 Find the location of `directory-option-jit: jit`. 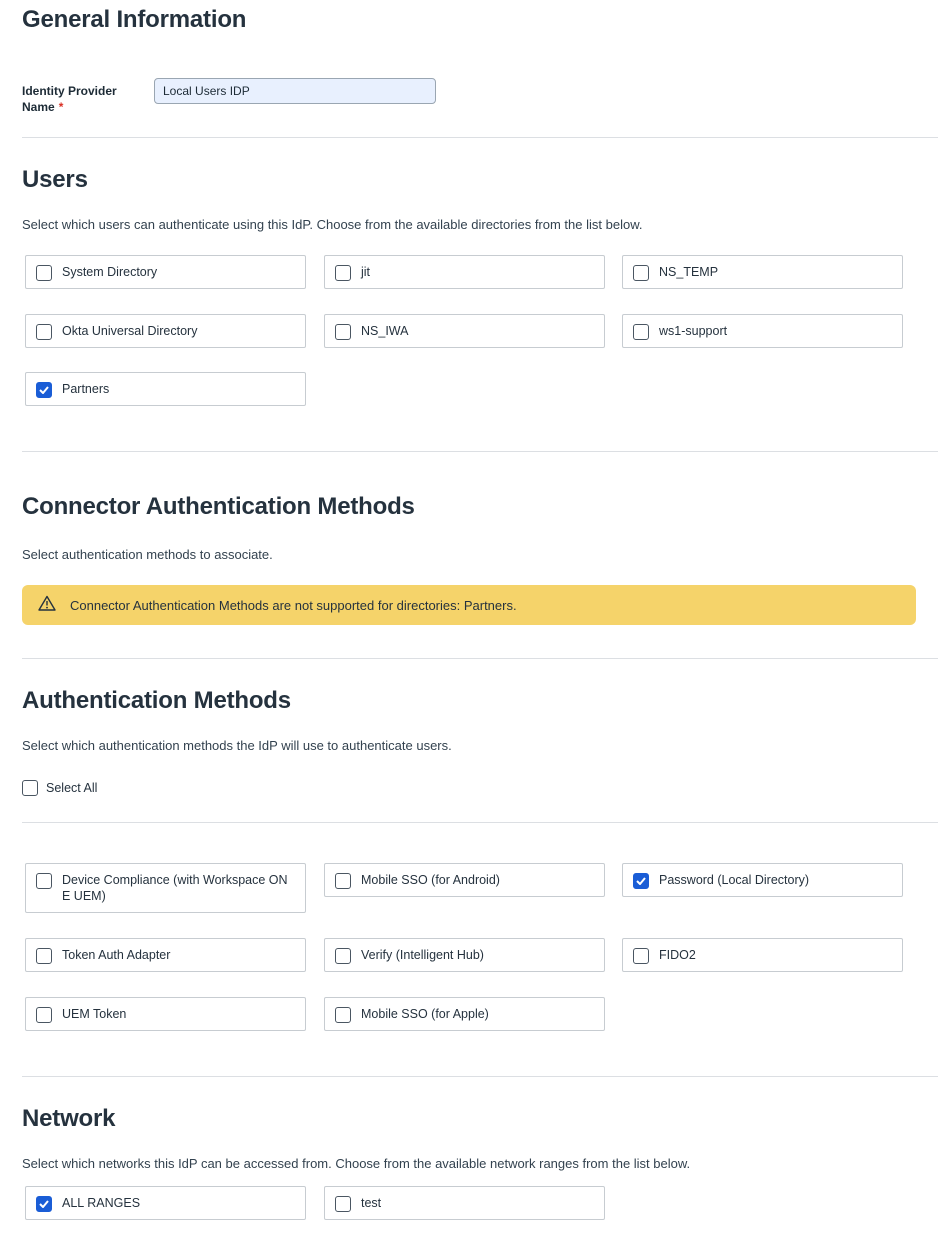

directory-option-jit: jit is located at coordinates (464, 272).